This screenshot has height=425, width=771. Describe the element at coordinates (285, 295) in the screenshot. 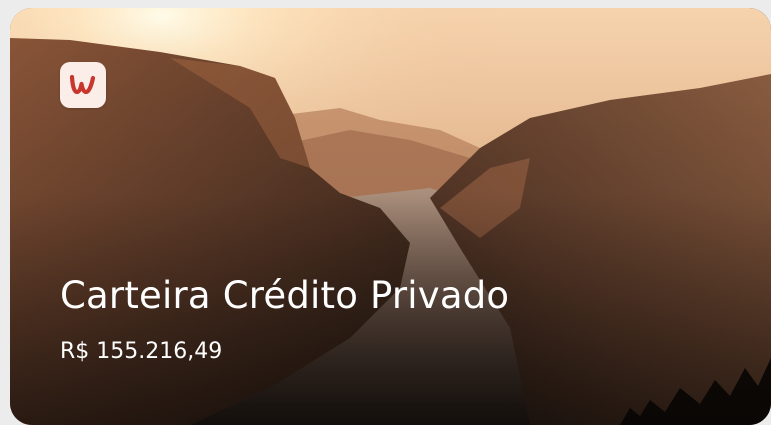

I see `card-title: Carteira Crédito Privado` at that location.